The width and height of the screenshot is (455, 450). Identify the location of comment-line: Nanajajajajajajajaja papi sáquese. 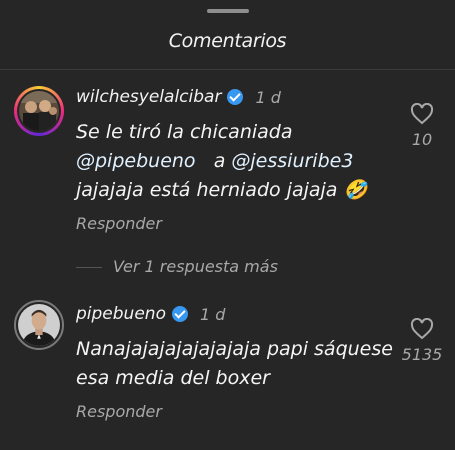
(234, 349).